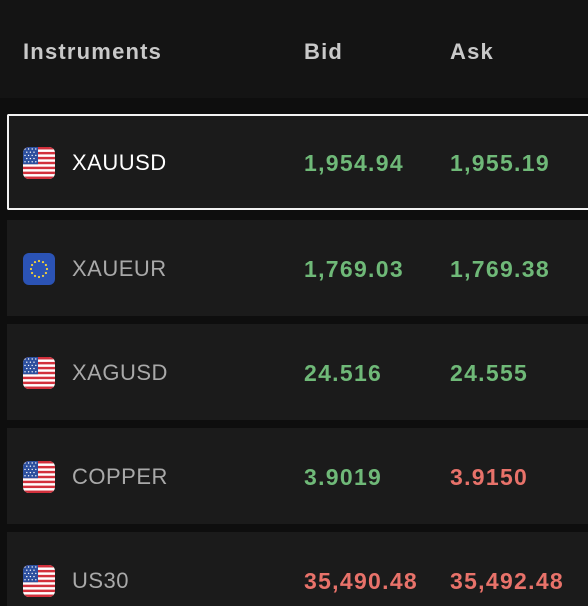 The image size is (588, 606). I want to click on bid-price: 1,769.03, so click(354, 269).